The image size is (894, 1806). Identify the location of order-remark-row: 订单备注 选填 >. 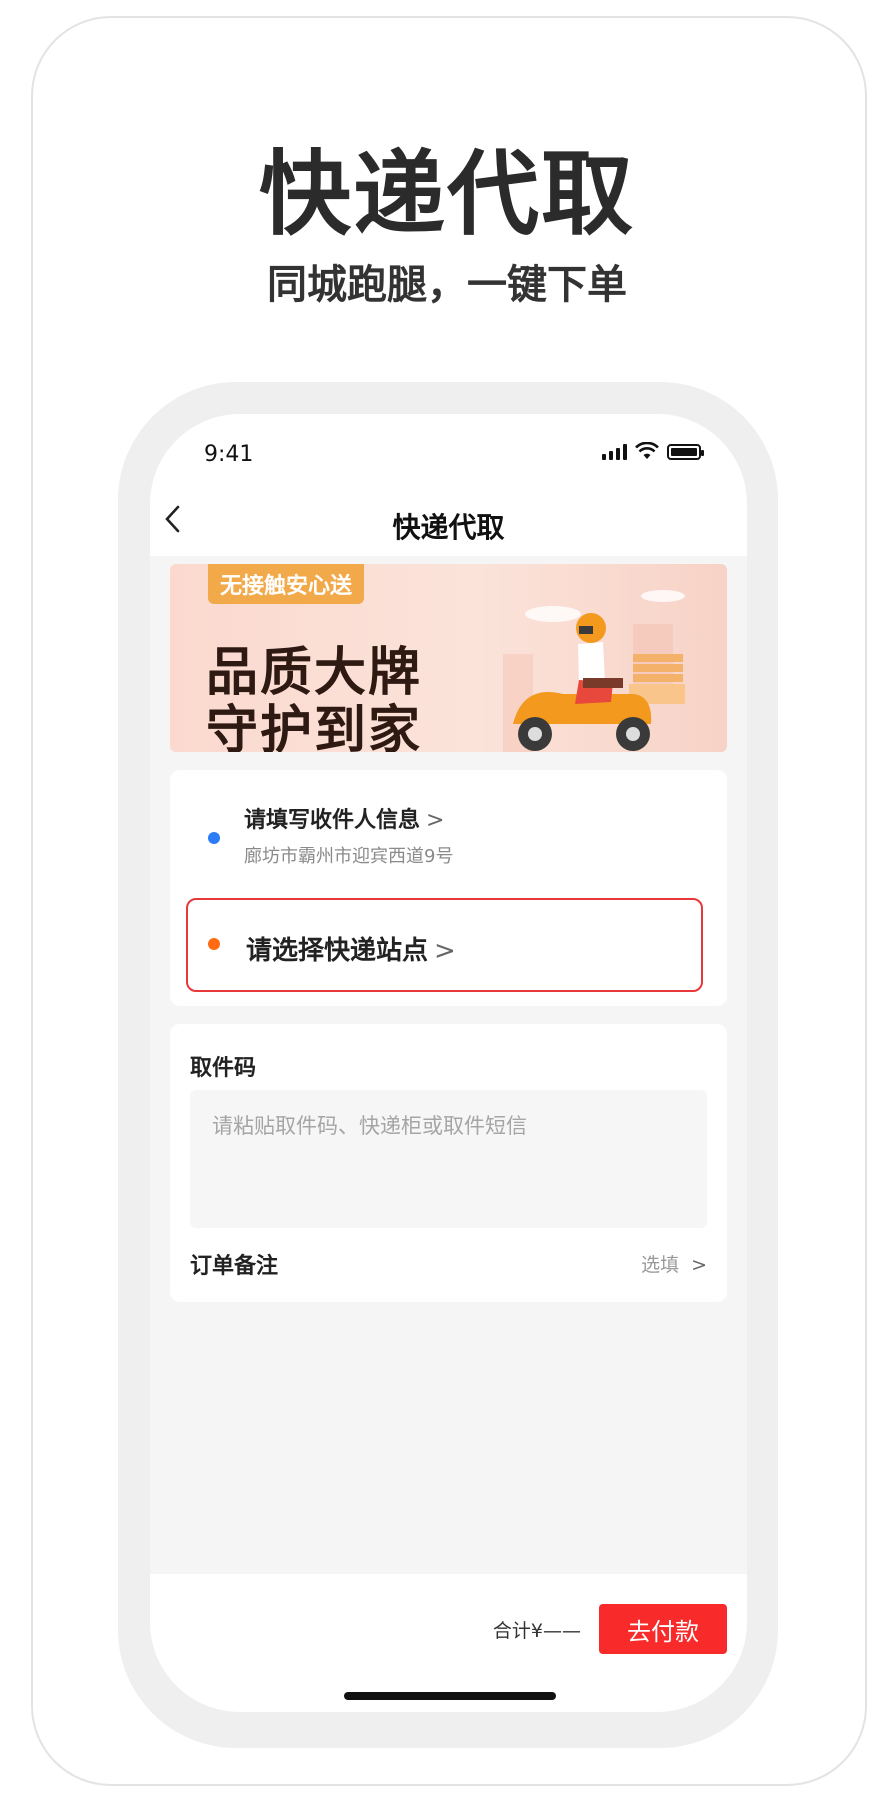
(448, 1262).